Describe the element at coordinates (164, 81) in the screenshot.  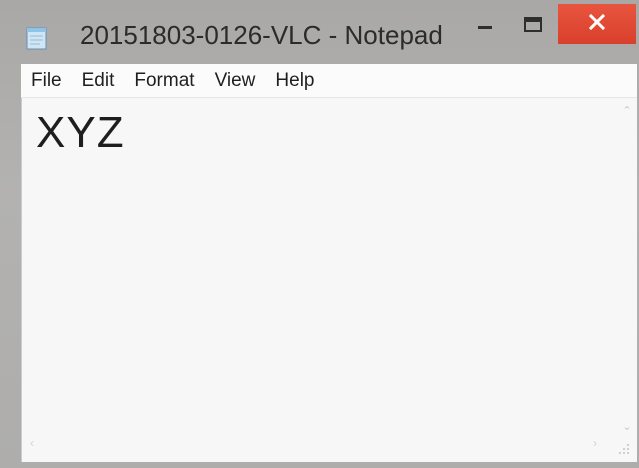
I see `menu-format: Format` at that location.